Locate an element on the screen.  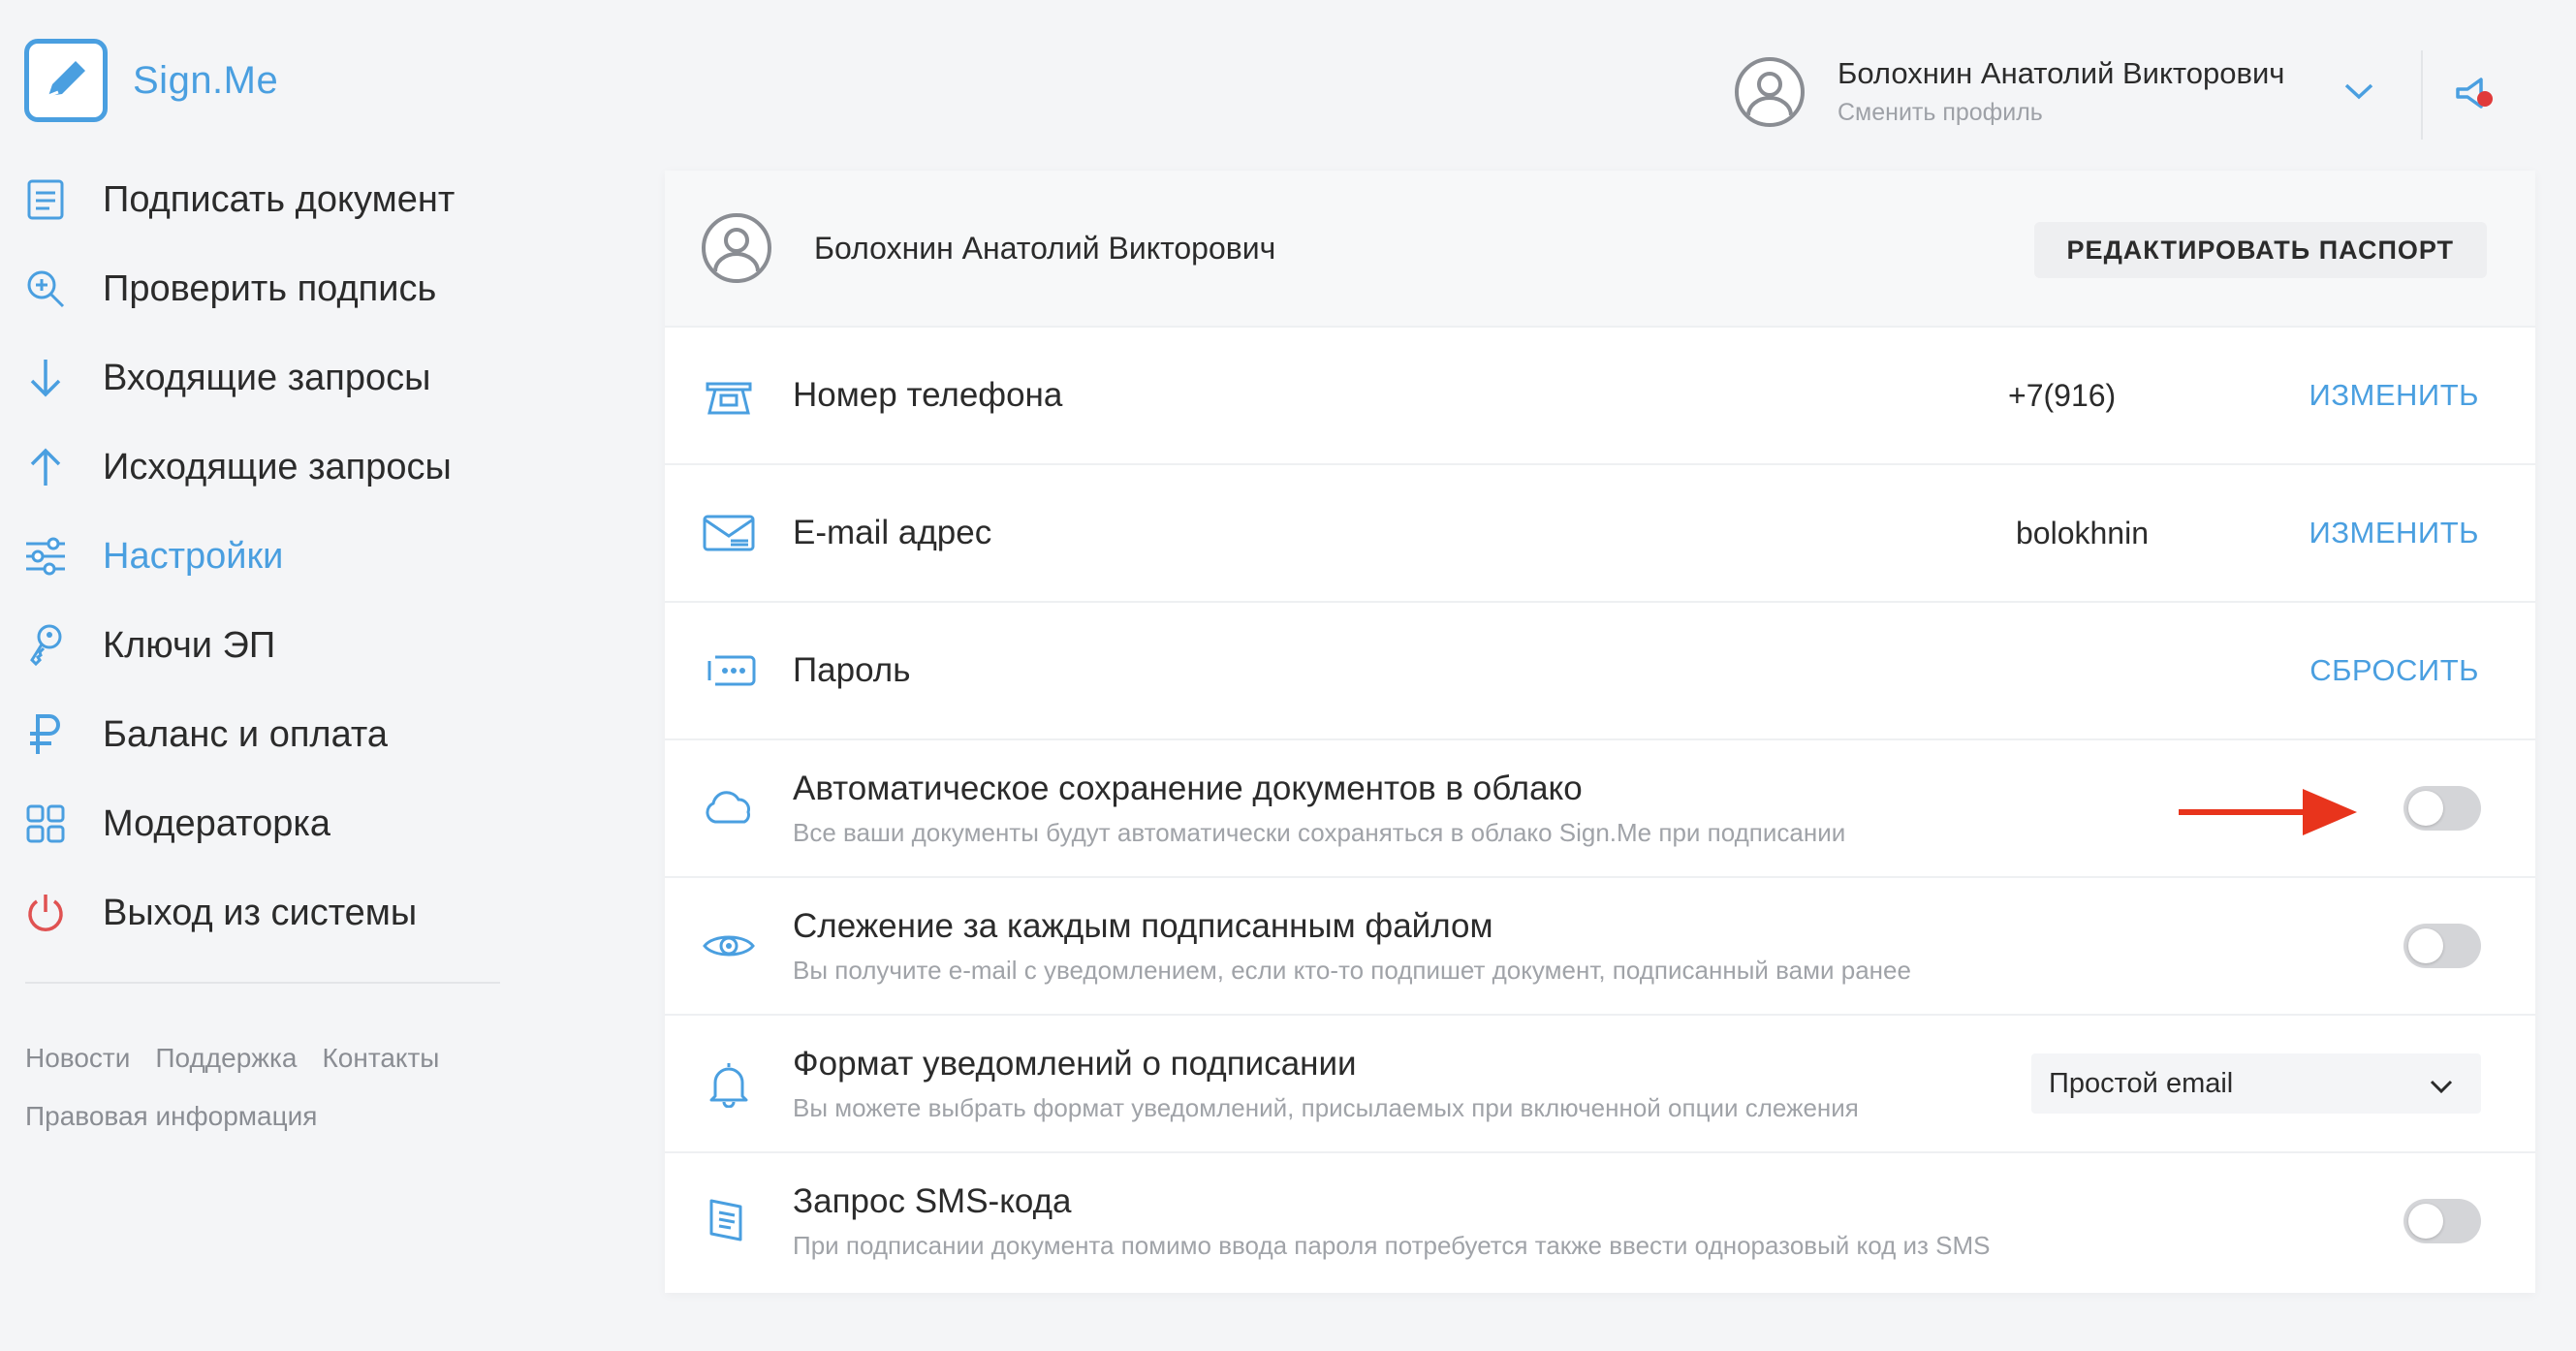
tracking-toggle is located at coordinates (2442, 946).